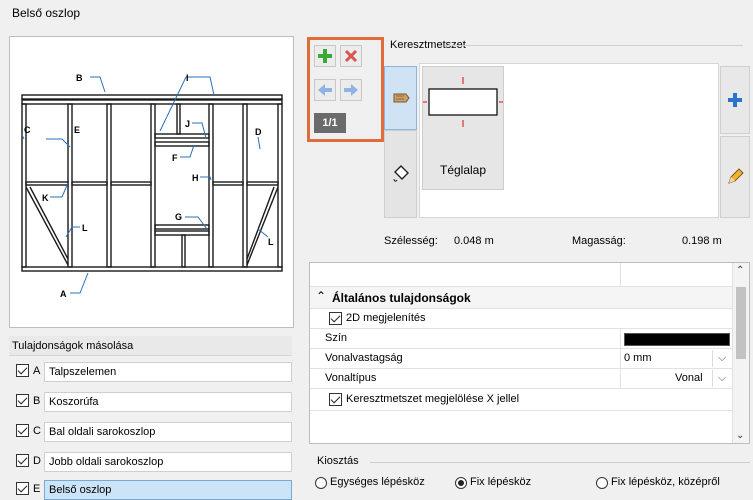 This screenshot has height=500, width=753. What do you see at coordinates (77, 130) in the screenshot?
I see `frame-label-e: E` at bounding box center [77, 130].